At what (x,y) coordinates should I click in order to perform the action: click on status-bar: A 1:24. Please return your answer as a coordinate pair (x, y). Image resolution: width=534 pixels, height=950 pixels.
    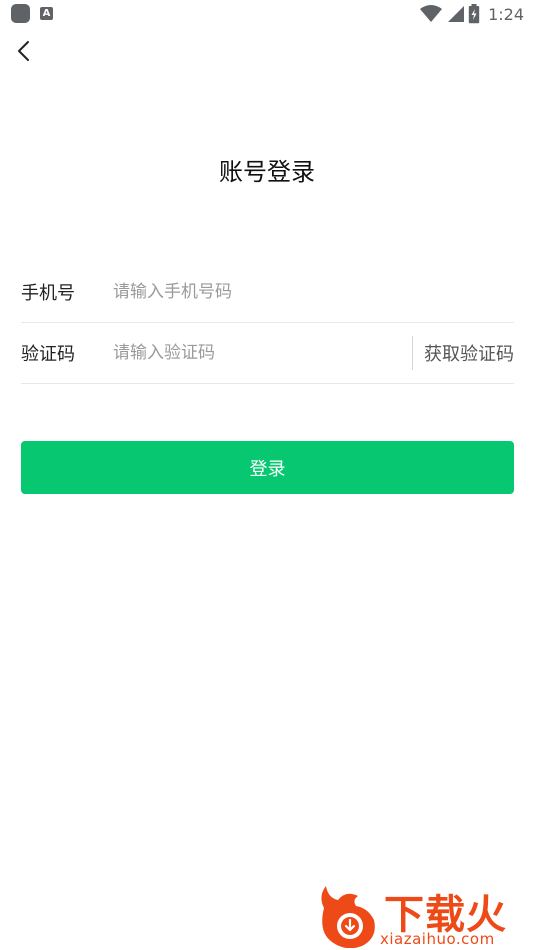
    Looking at the image, I should click on (267, 14).